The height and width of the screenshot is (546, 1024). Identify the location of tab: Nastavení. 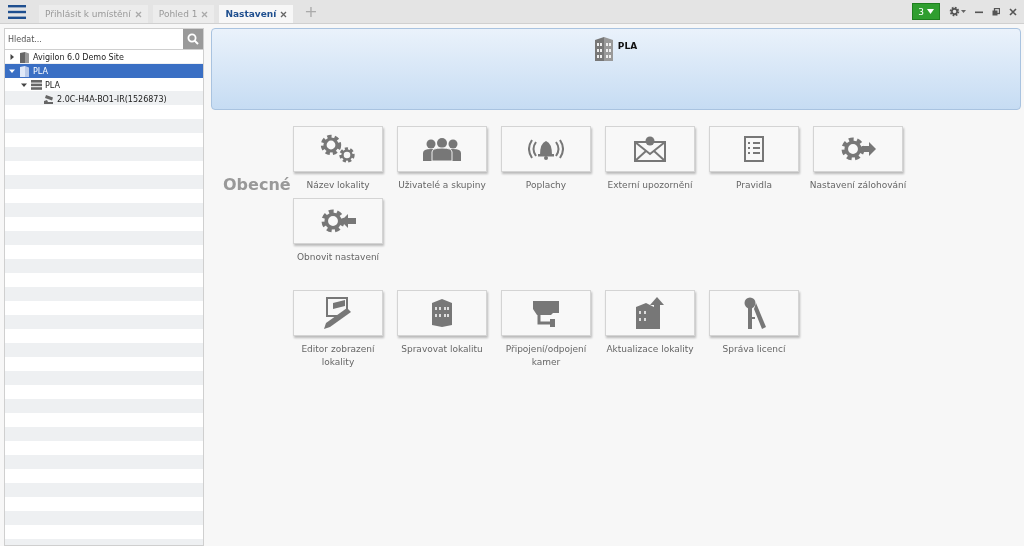
(256, 14).